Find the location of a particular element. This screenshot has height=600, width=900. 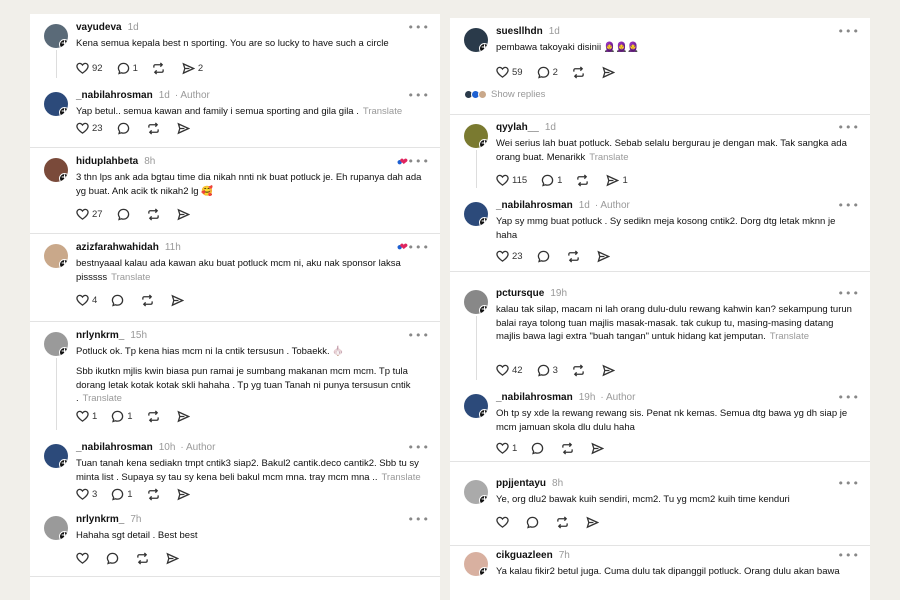

share-button: 1 is located at coordinates (617, 180).